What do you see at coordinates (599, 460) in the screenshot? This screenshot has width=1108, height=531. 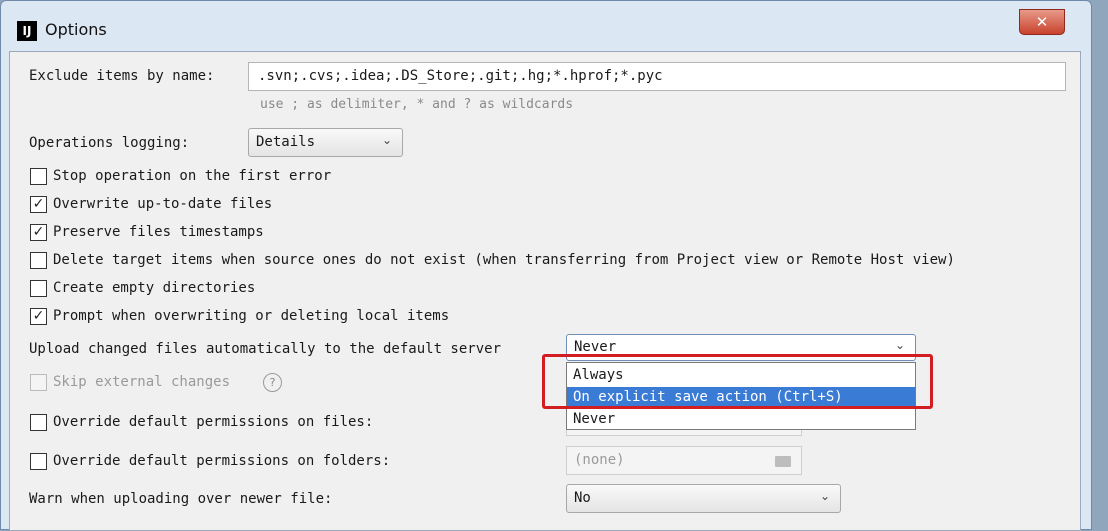 I see `override-folders-value: (none)` at bounding box center [599, 460].